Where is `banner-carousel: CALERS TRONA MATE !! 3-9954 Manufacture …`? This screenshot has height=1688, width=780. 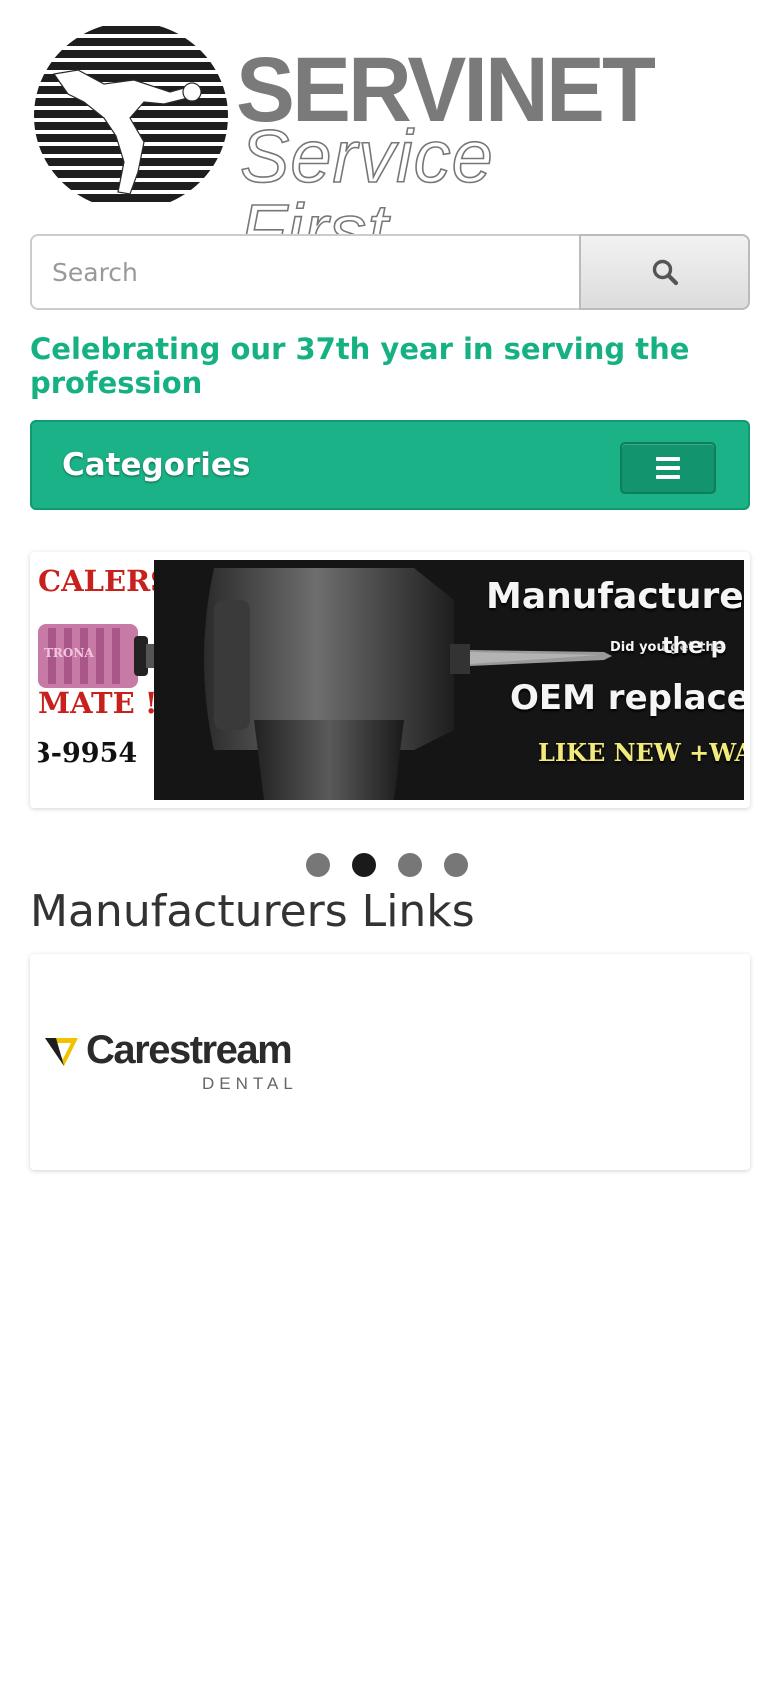
banner-carousel: CALERS TRONA MATE !! 3-9954 Manufacture … is located at coordinates (390, 680).